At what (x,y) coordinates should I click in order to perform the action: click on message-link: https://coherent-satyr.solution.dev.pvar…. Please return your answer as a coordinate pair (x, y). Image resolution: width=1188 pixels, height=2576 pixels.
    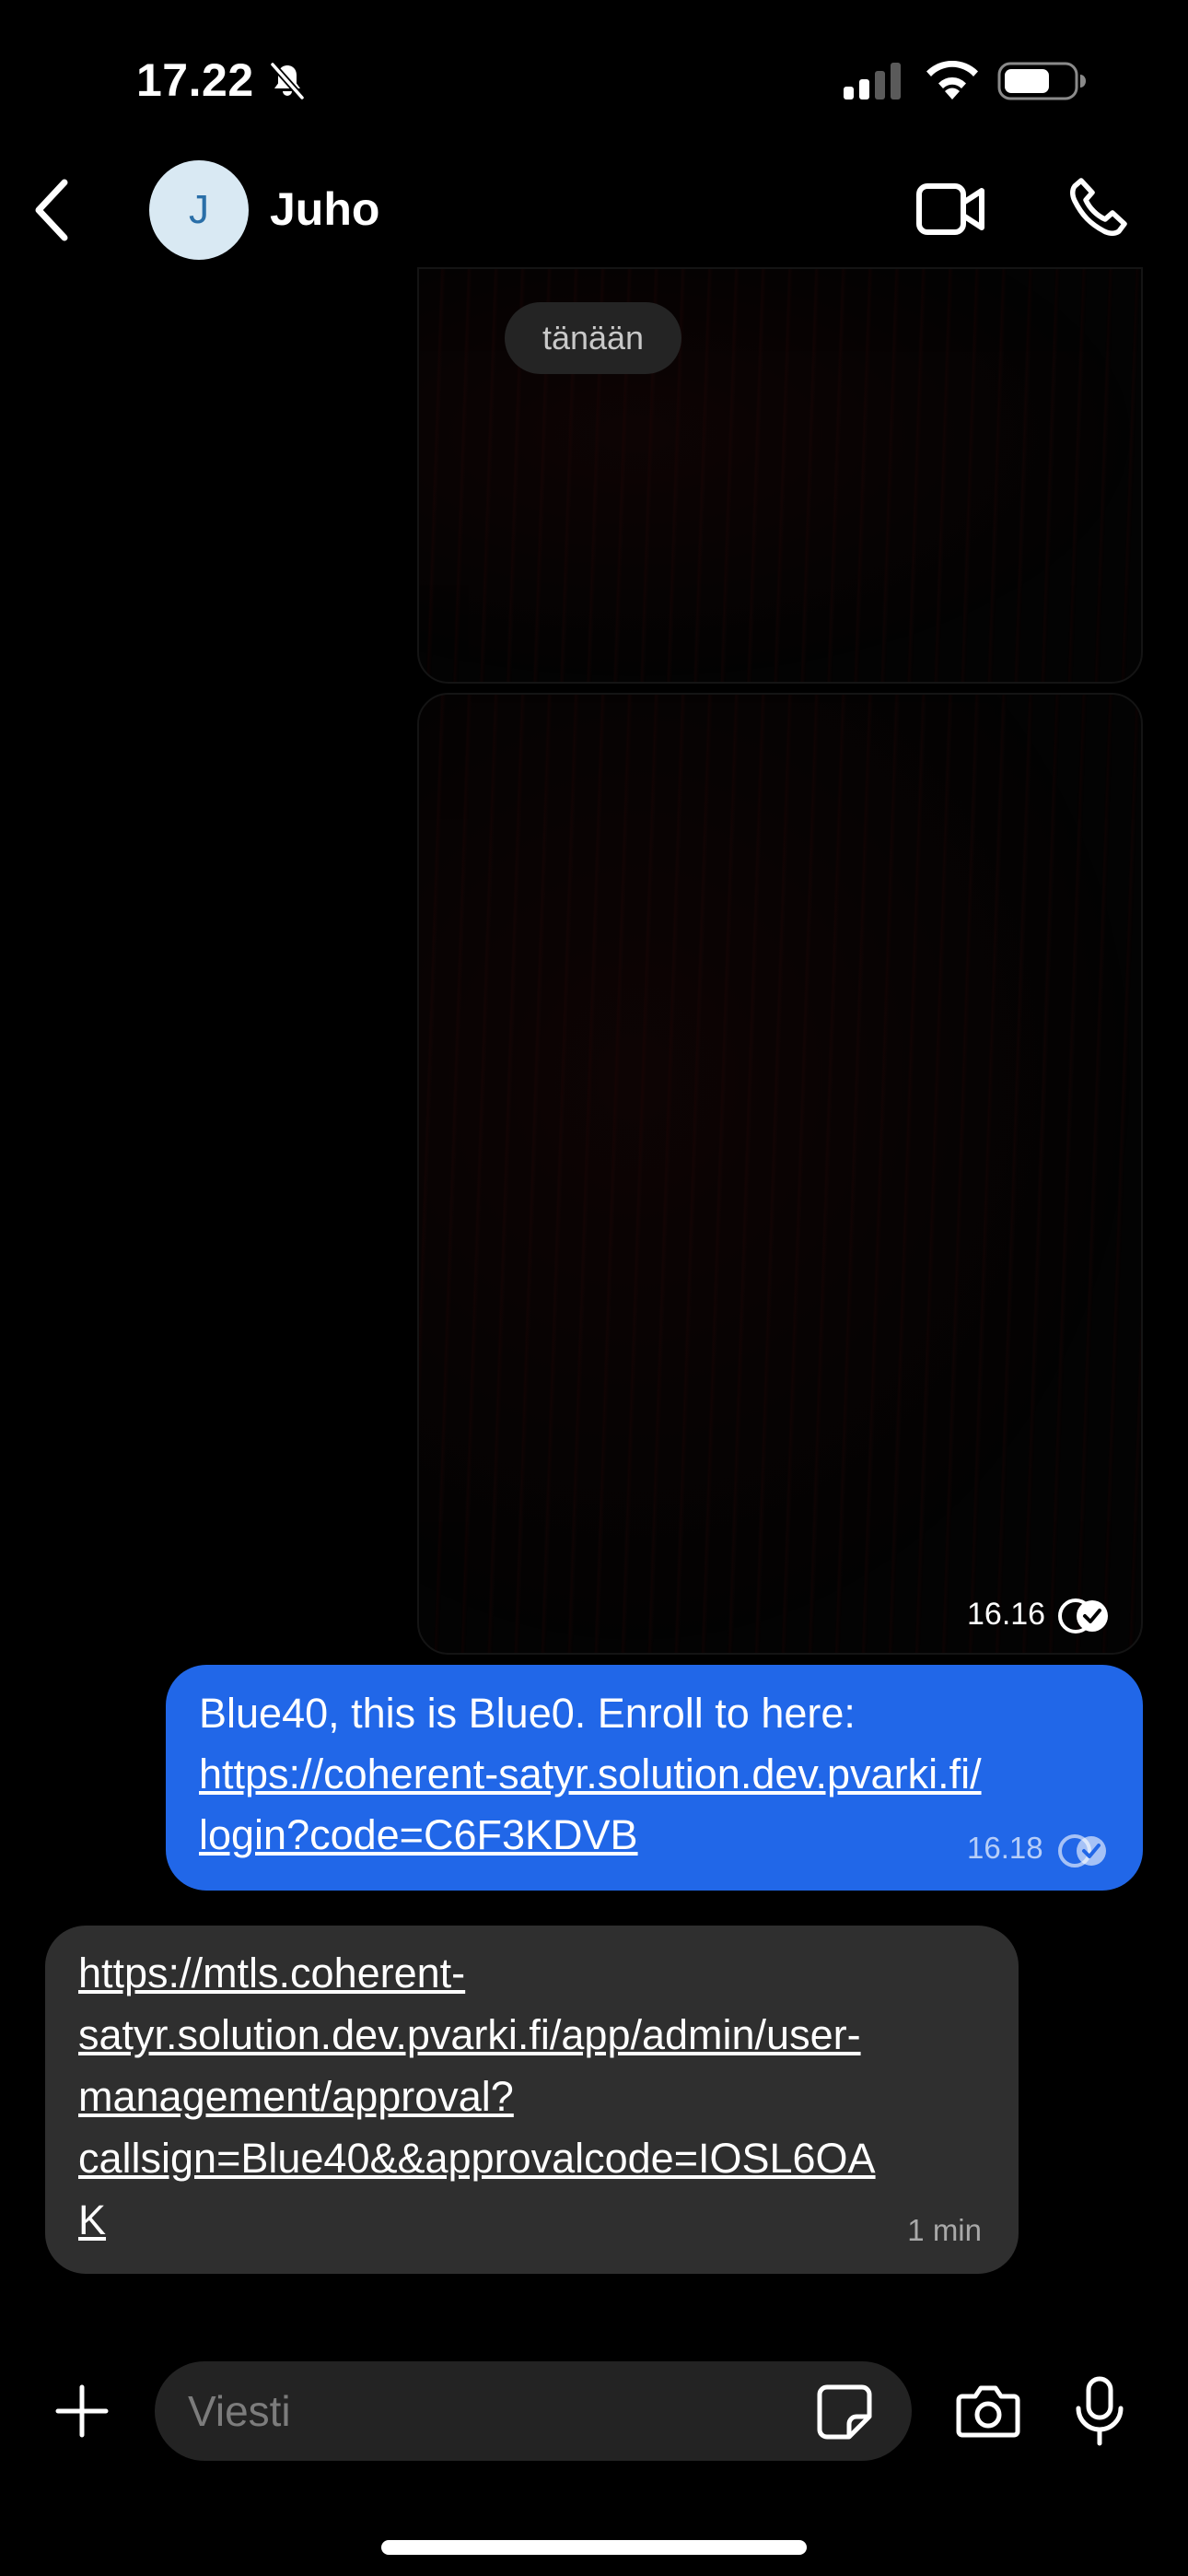
    Looking at the image, I should click on (654, 1774).